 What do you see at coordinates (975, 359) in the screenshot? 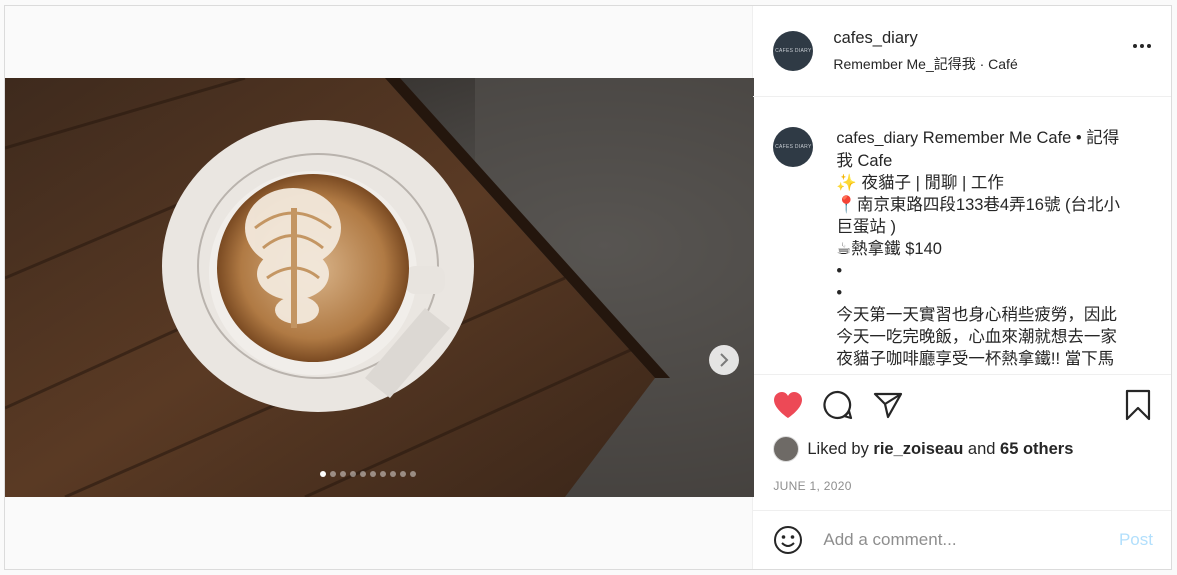
I see `caption-line: 夜貓子咖啡廳享受一杯熱拿鐵!! 當下馬` at bounding box center [975, 359].